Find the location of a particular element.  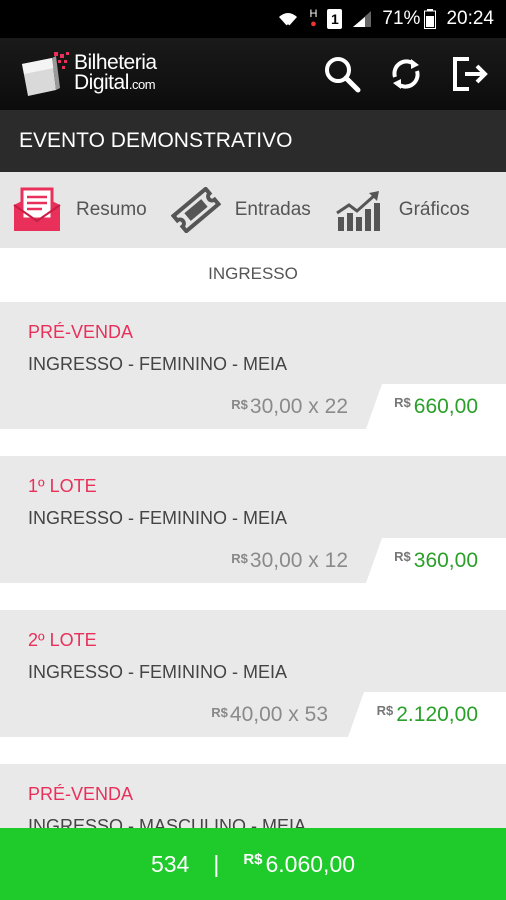

search-icon is located at coordinates (343, 75).